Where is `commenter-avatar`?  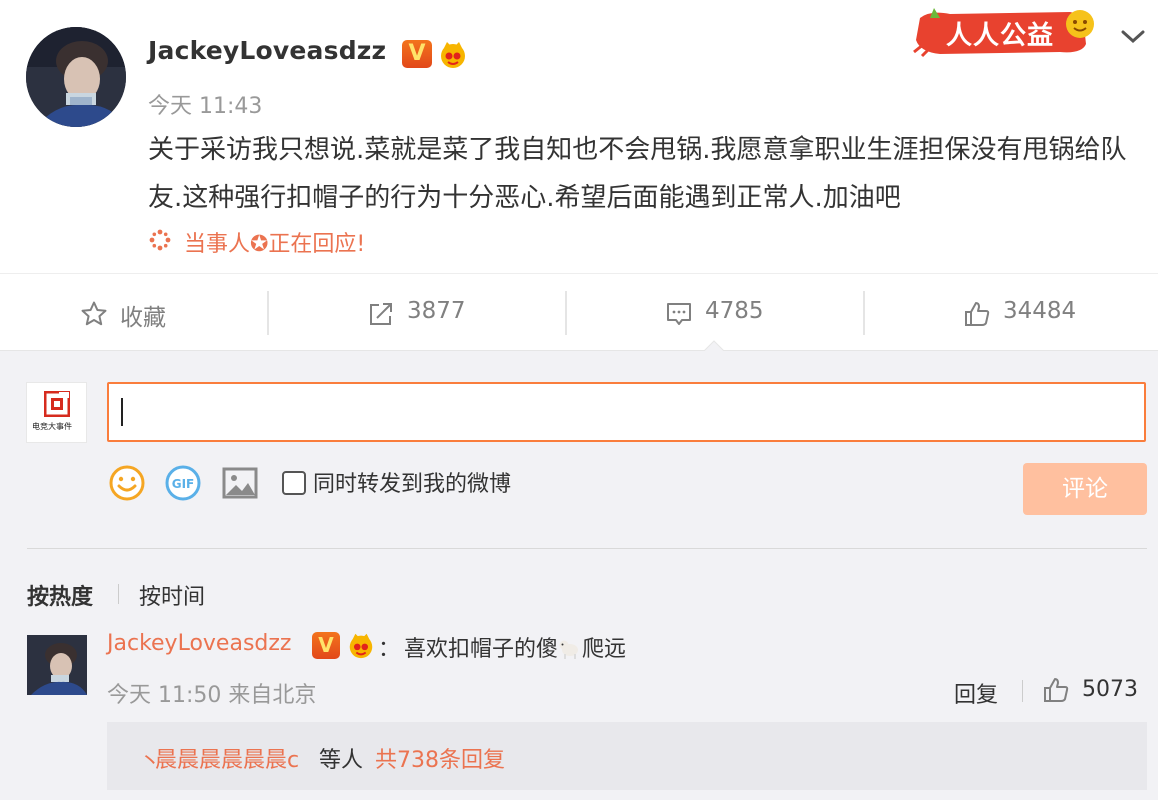 commenter-avatar is located at coordinates (57, 665).